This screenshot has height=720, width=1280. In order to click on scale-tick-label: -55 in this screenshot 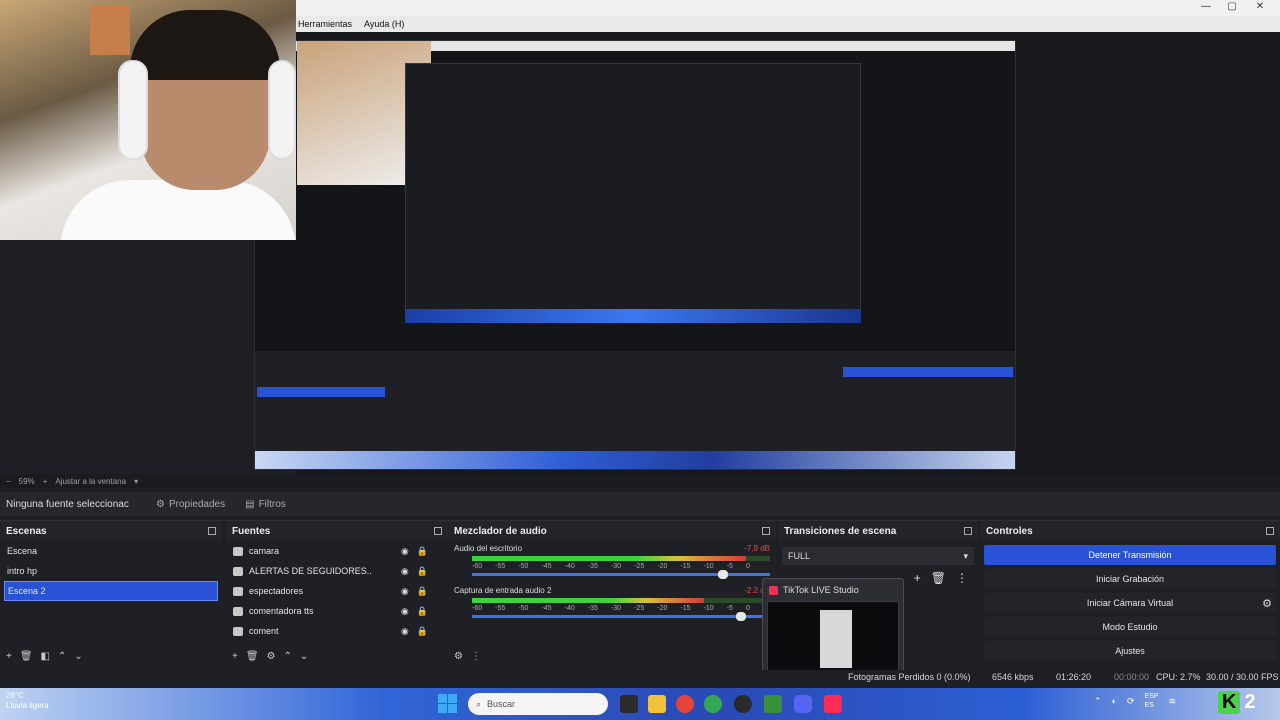, I will do `click(500, 566)`.